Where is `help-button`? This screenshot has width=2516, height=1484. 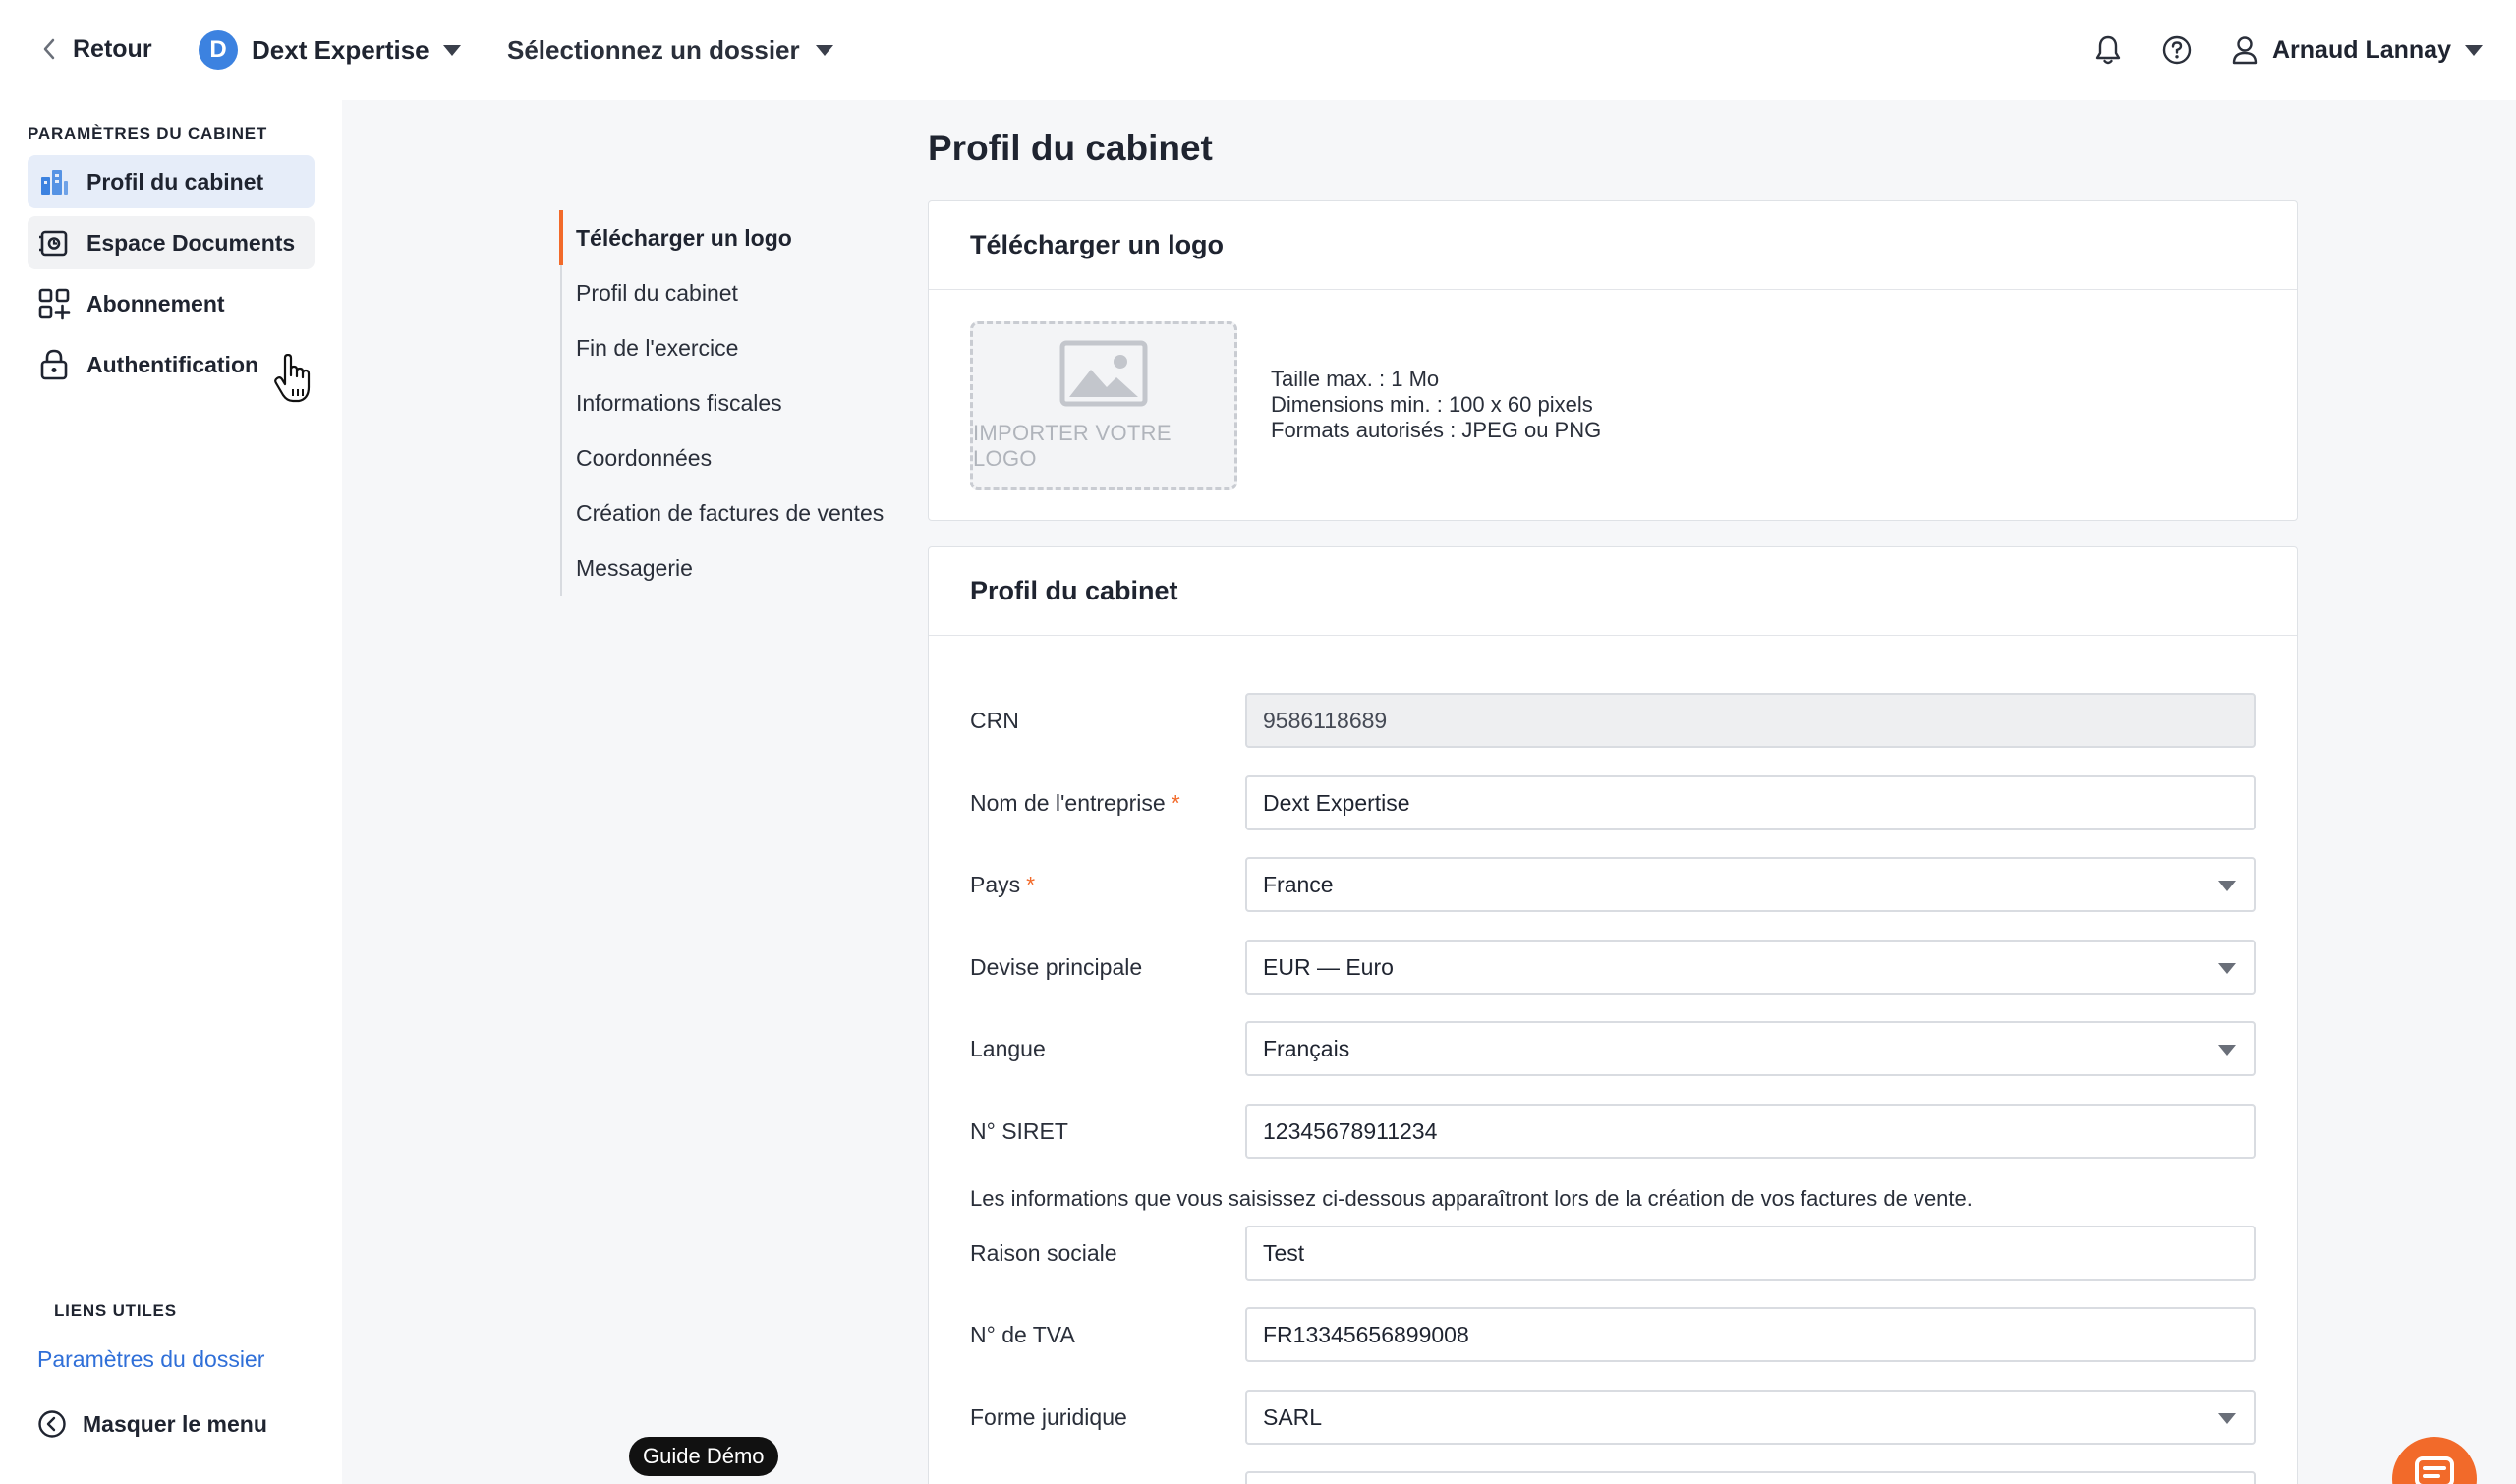
help-button is located at coordinates (2177, 50).